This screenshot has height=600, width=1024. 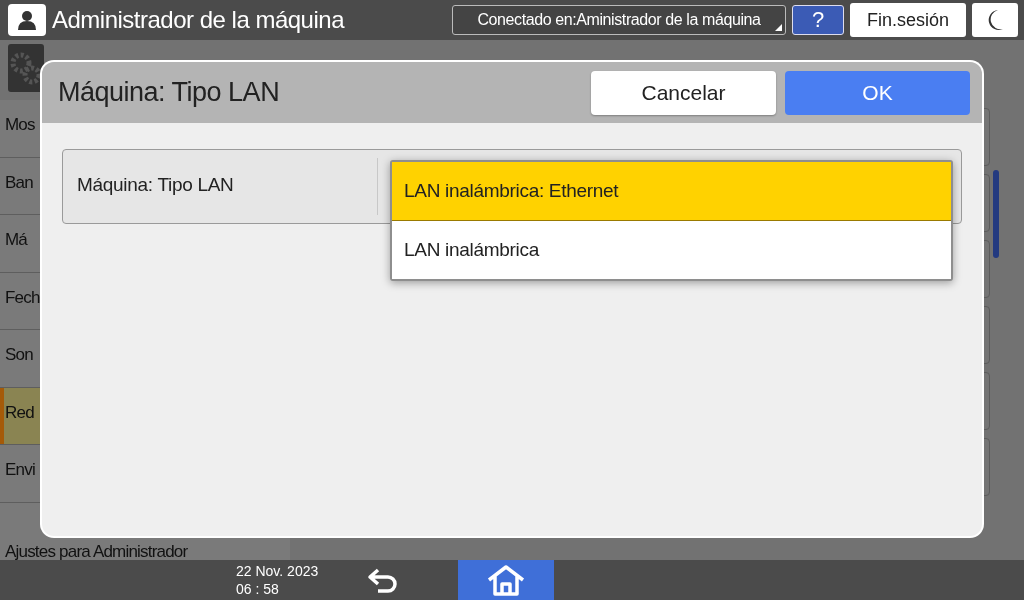 I want to click on dropdown-option: LAN inalámbrica: Ethernet, so click(x=671, y=191).